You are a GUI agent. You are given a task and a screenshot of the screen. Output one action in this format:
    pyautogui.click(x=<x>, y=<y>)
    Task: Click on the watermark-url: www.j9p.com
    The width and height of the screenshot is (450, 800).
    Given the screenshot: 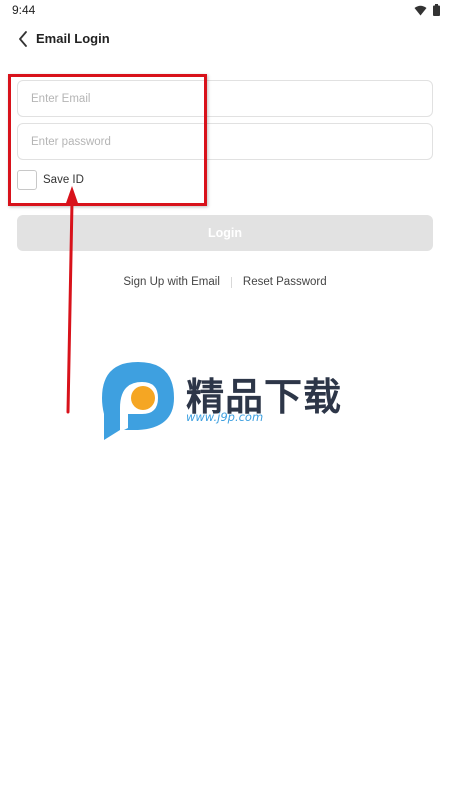 What is the action you would take?
    pyautogui.click(x=225, y=417)
    